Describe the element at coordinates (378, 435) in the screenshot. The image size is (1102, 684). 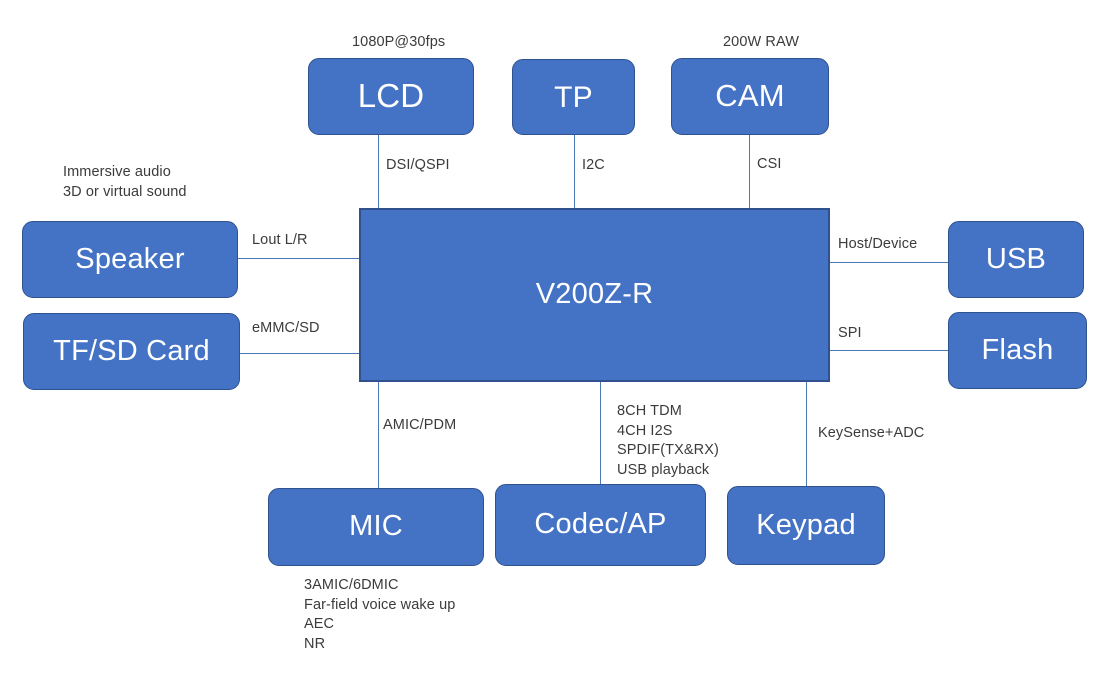
I see `connector-mic` at that location.